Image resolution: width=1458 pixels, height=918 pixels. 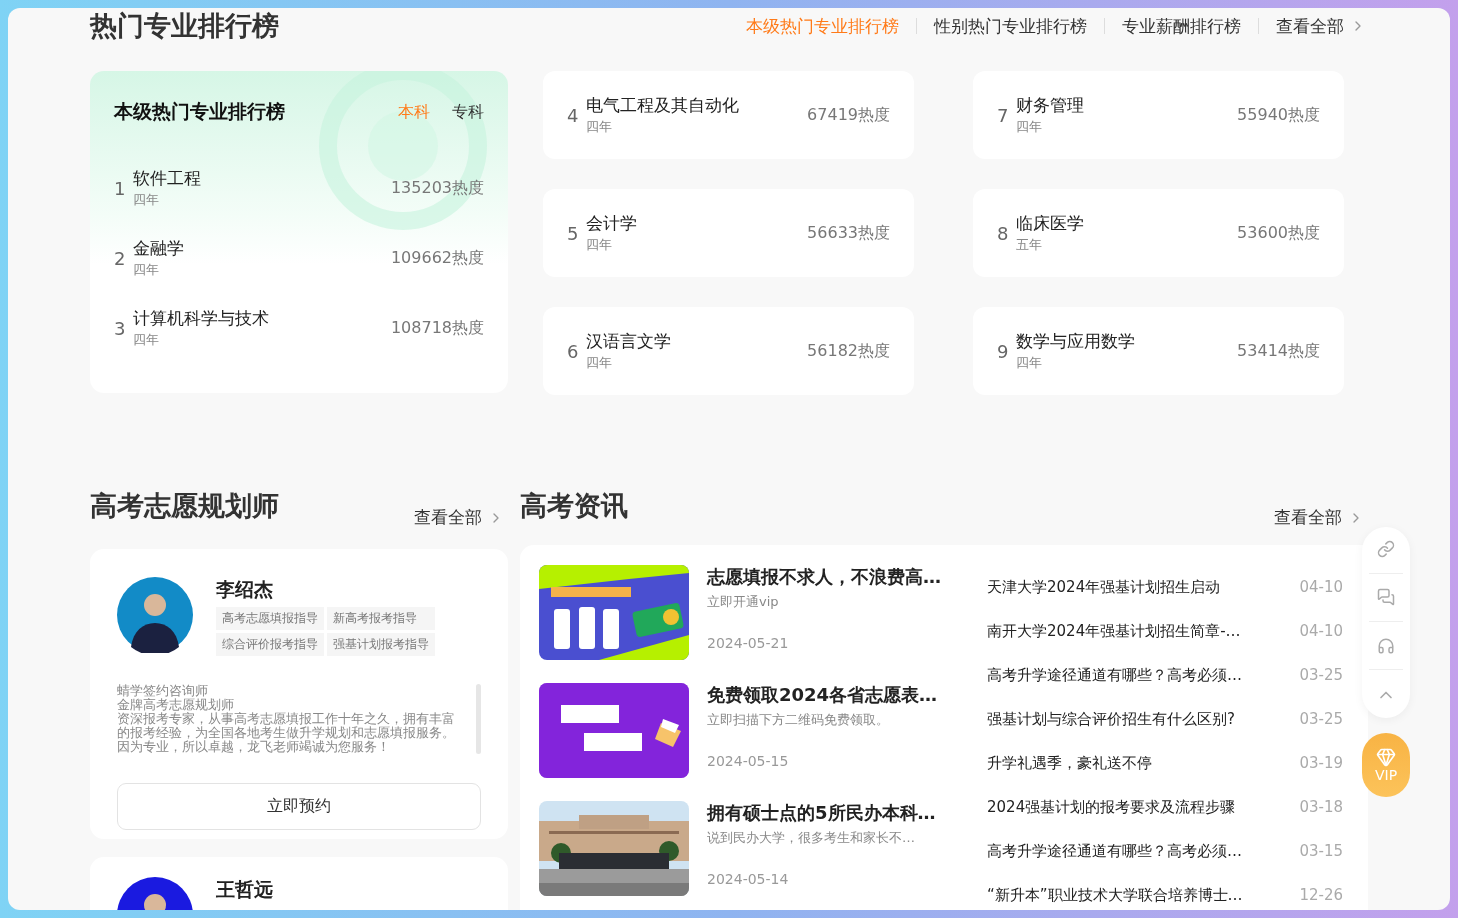 What do you see at coordinates (167, 178) in the screenshot?
I see `major-name: 软件工程` at bounding box center [167, 178].